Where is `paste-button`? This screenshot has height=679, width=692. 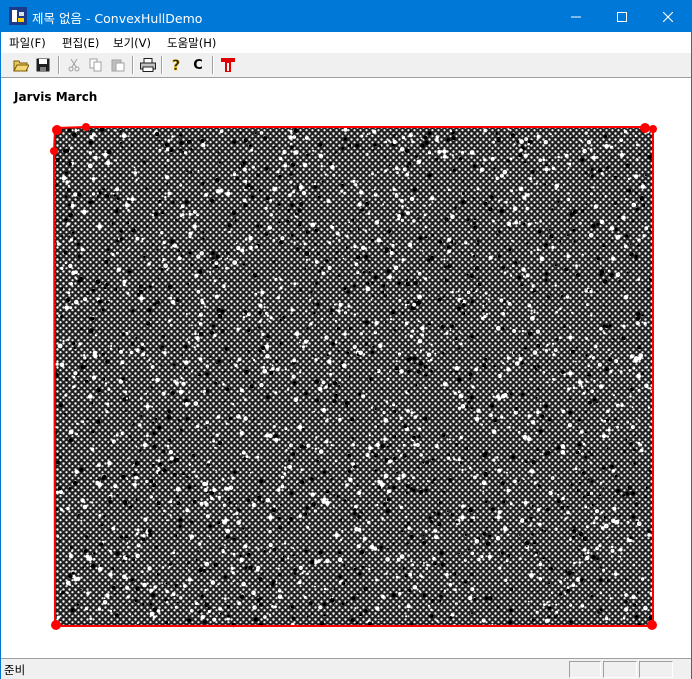 paste-button is located at coordinates (118, 65).